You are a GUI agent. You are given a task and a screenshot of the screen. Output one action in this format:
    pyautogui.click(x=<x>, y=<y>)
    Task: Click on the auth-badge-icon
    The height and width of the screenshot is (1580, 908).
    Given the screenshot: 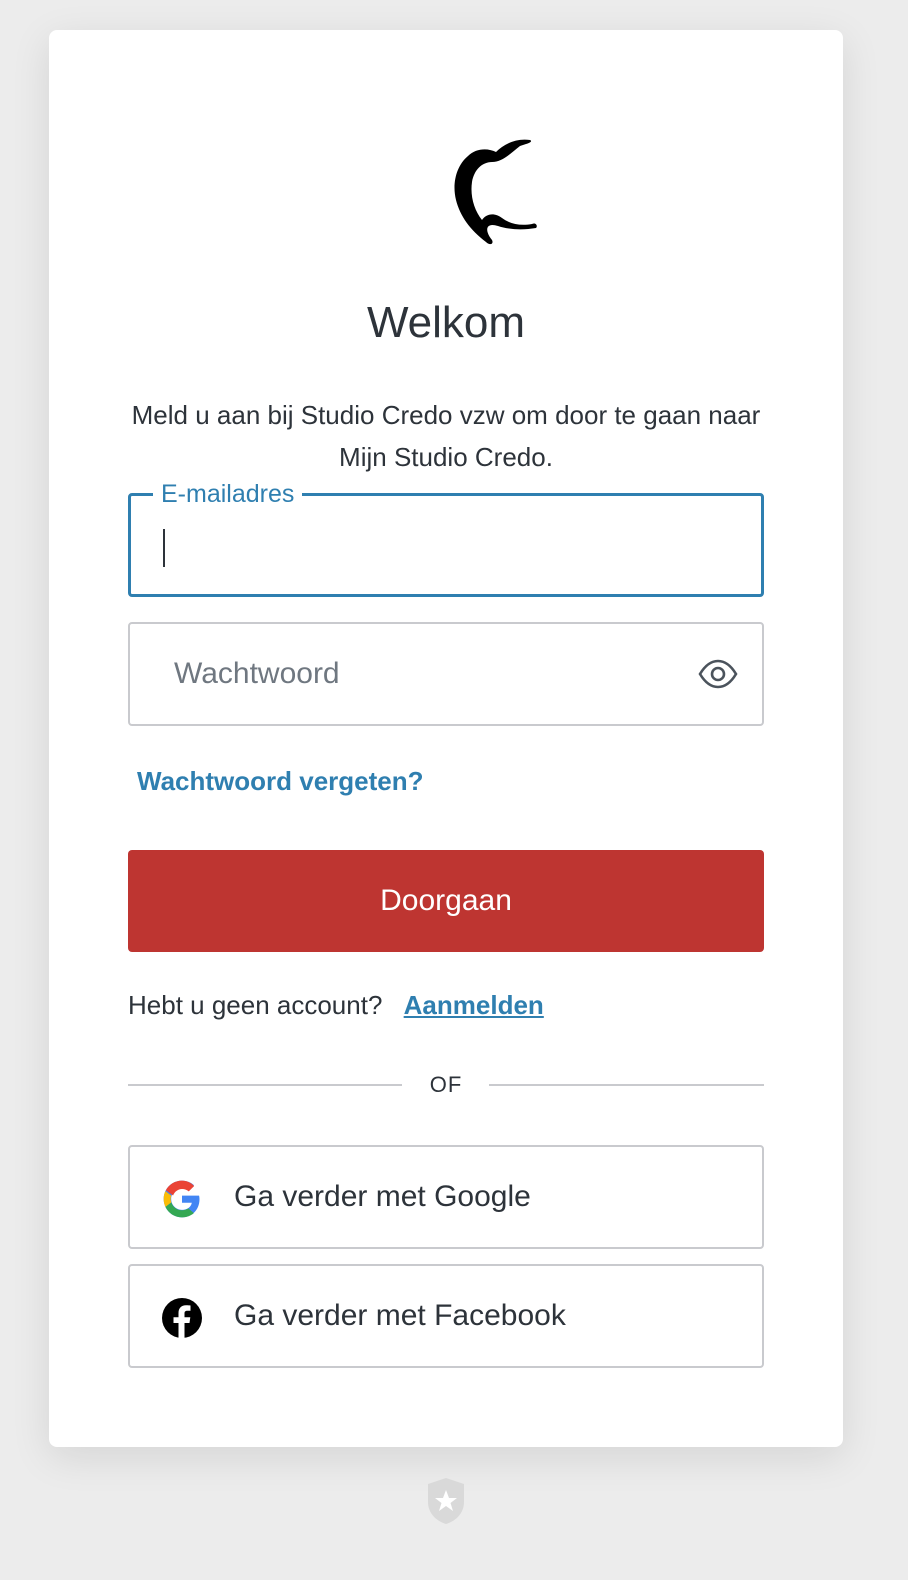 What is the action you would take?
    pyautogui.click(x=446, y=1501)
    